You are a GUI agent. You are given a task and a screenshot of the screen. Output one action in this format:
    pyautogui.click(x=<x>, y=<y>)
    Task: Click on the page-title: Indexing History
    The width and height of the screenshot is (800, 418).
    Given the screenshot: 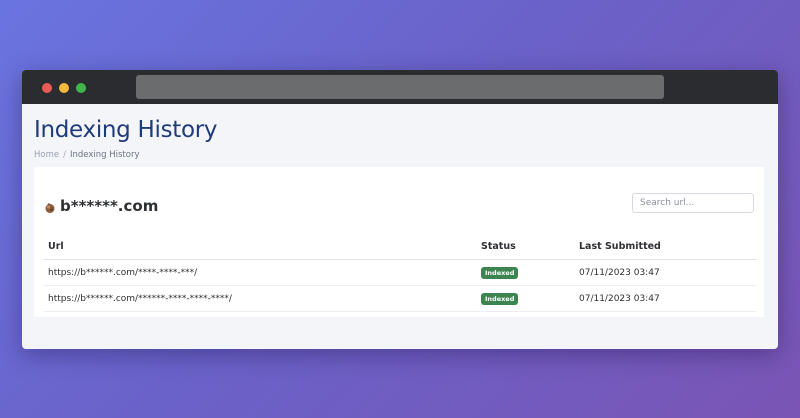 What is the action you would take?
    pyautogui.click(x=126, y=130)
    